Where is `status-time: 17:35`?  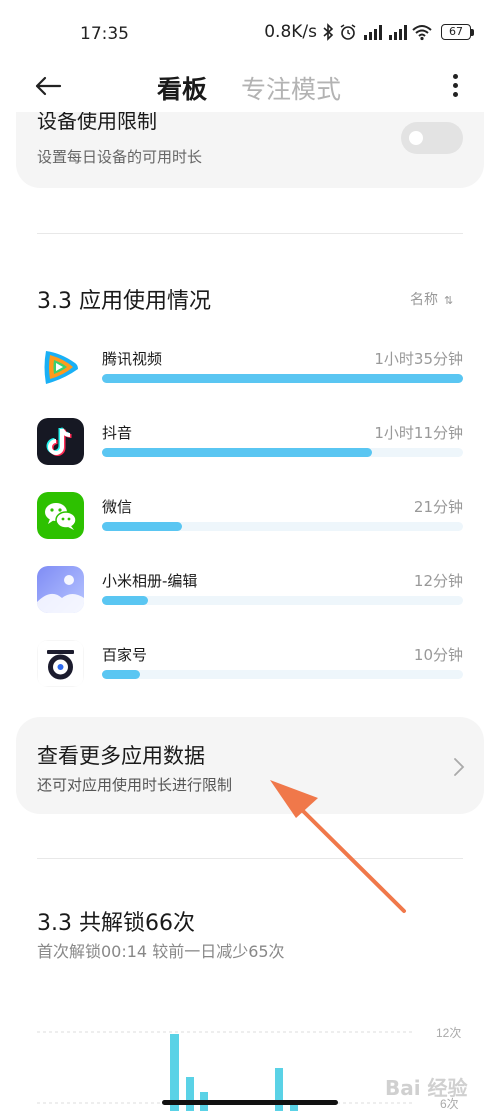 status-time: 17:35 is located at coordinates (104, 34).